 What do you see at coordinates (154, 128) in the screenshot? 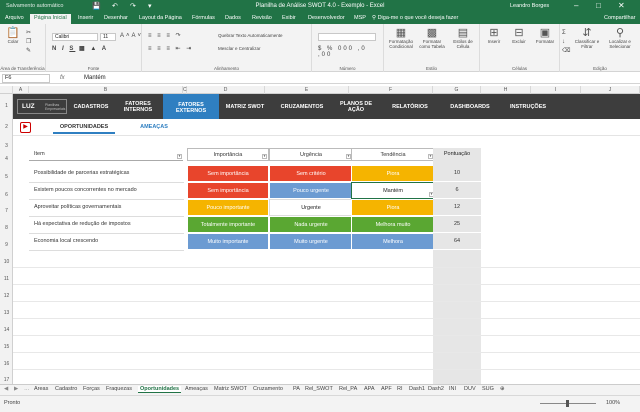
I see `subtab-ameacas: AMEAÇAS` at bounding box center [154, 128].